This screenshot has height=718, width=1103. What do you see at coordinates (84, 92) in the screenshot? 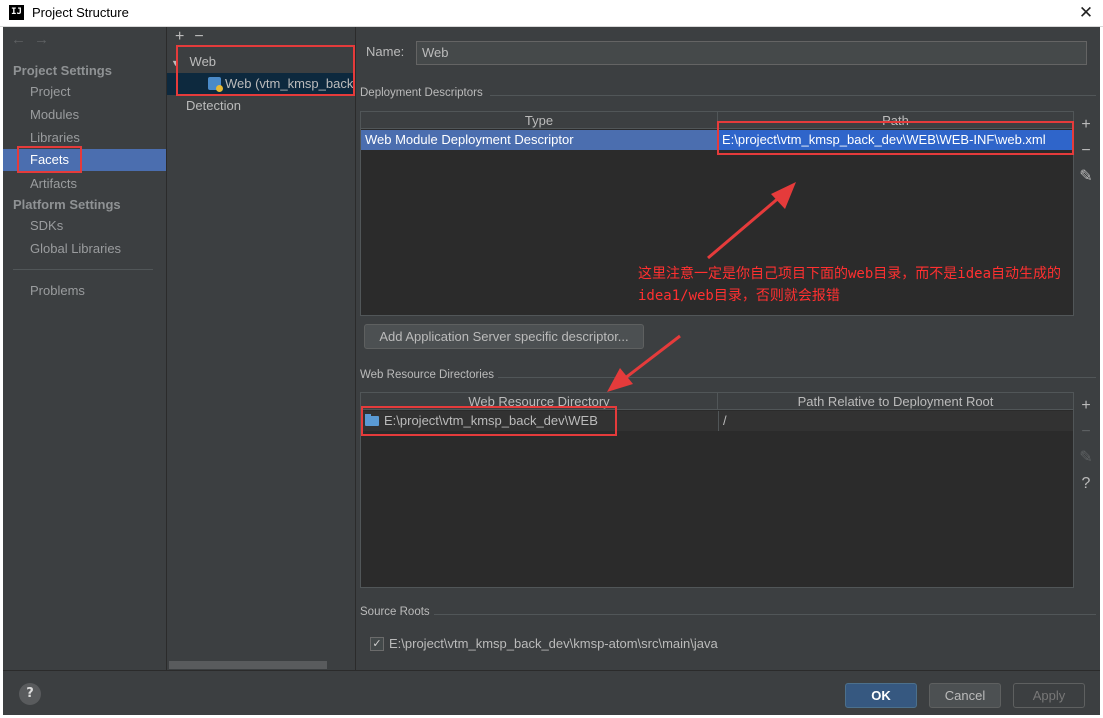
I see `nav-item-project: Project` at bounding box center [84, 92].